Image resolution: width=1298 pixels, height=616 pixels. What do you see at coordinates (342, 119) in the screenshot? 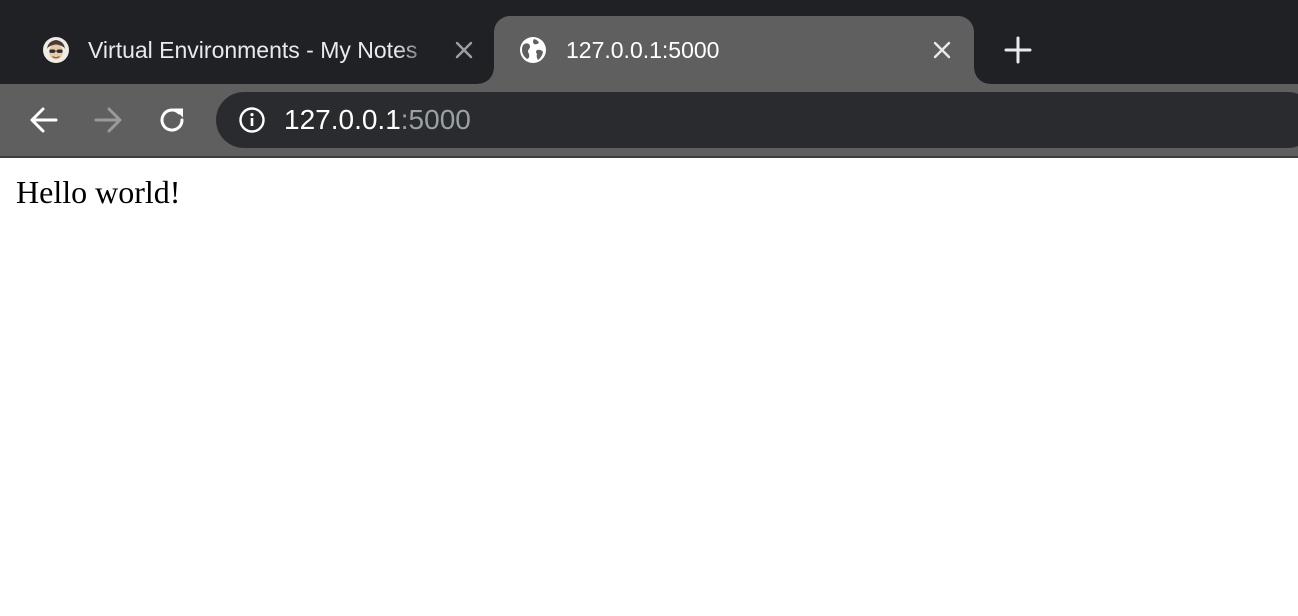
I see `url-host: 127.0.0.1` at bounding box center [342, 119].